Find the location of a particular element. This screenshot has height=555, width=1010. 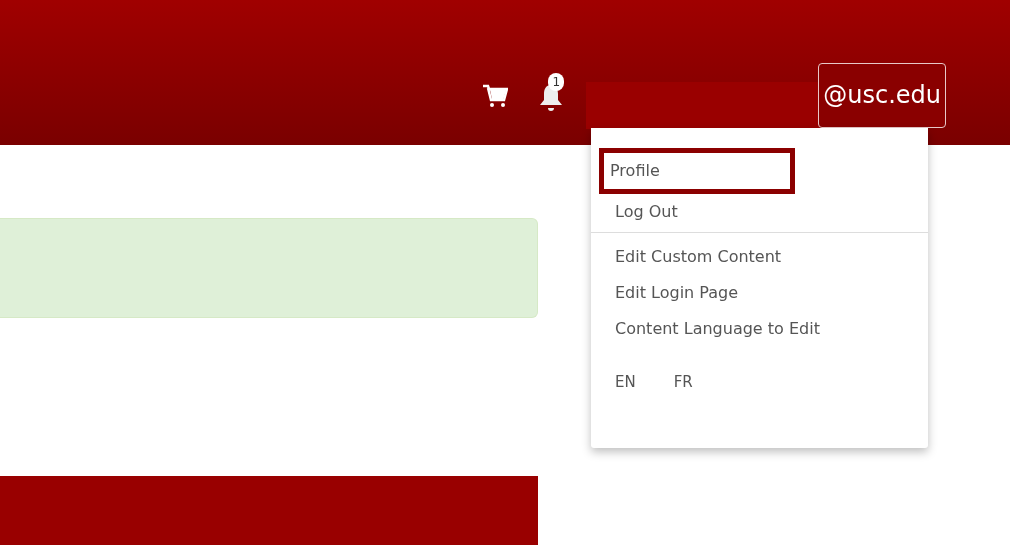

language-link: FR is located at coordinates (683, 382).